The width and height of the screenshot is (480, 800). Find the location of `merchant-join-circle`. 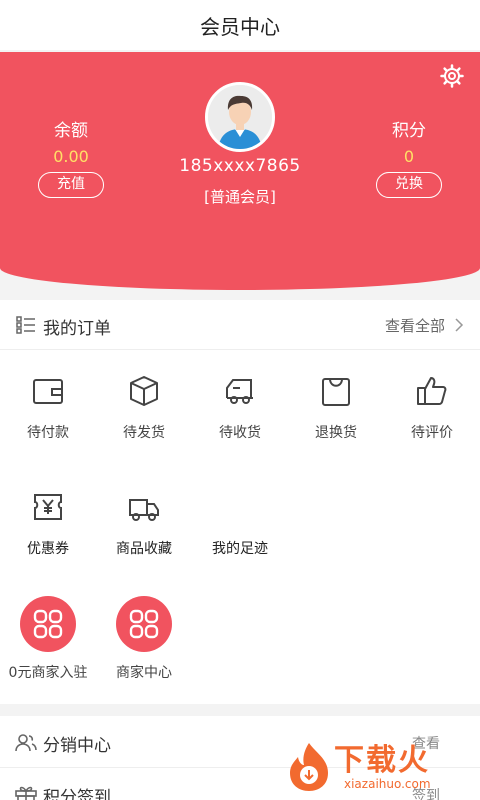

merchant-join-circle is located at coordinates (48, 624).